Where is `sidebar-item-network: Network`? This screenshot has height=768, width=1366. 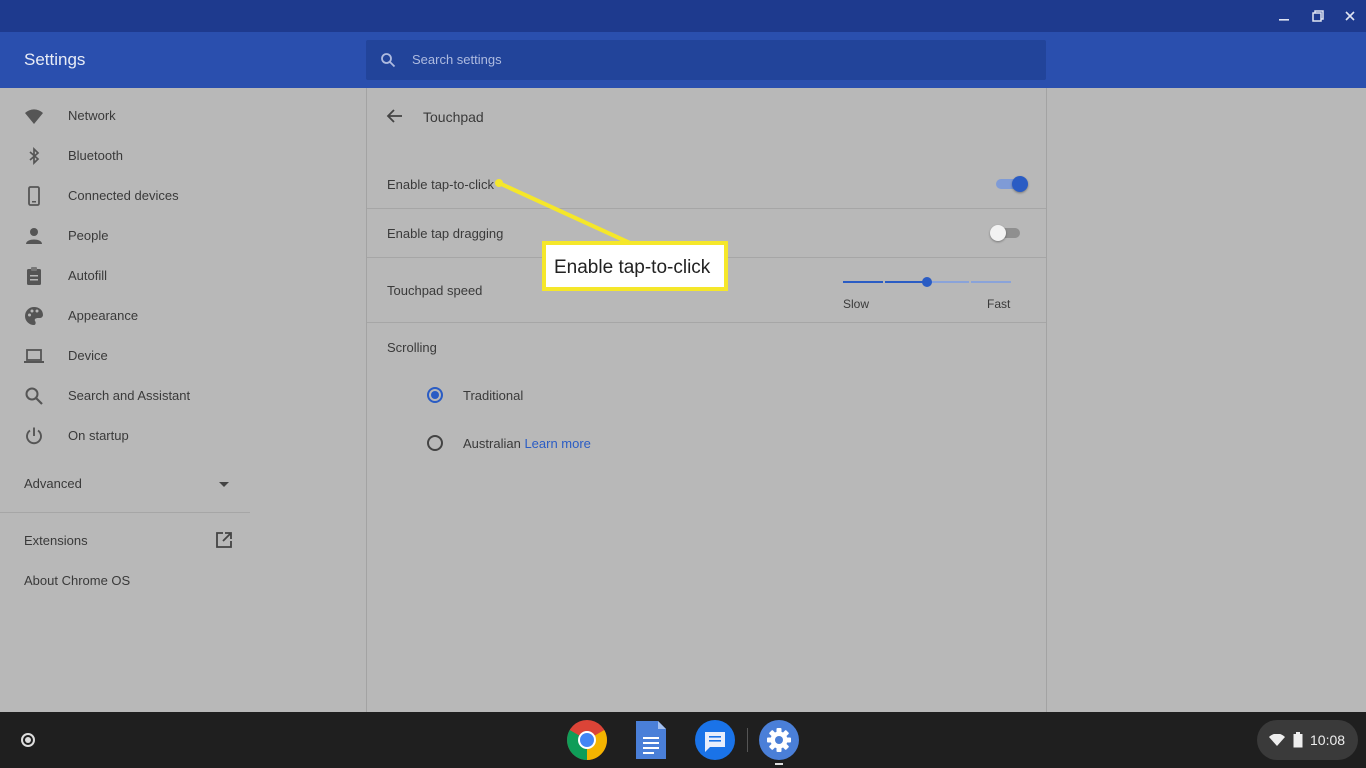
sidebar-item-network: Network is located at coordinates (183, 115).